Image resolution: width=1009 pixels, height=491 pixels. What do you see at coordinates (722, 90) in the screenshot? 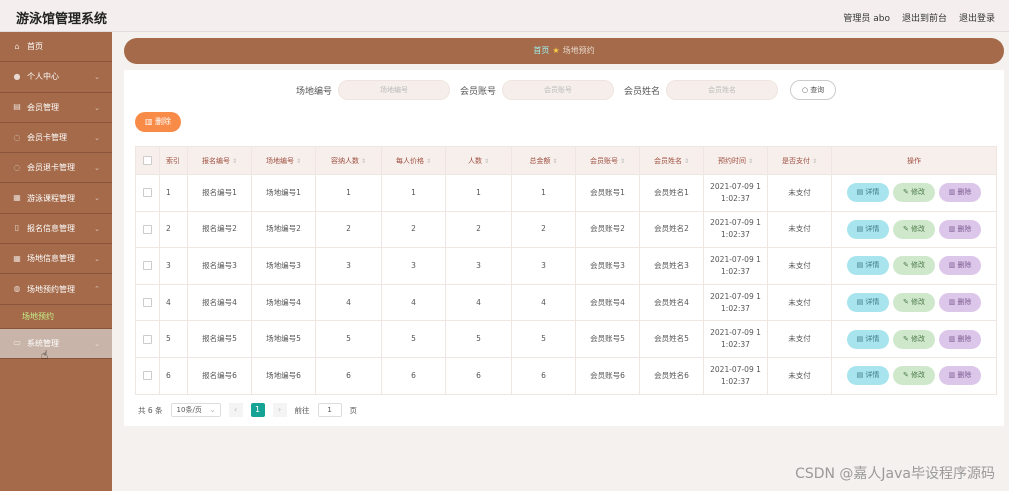
I see `member-name-input: 会员姓名` at bounding box center [722, 90].